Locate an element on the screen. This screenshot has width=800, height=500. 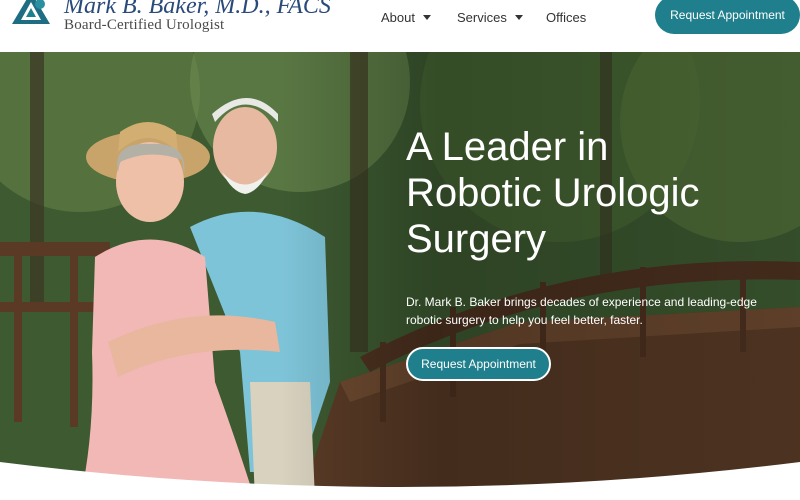
hero-title: A Leader in Robotic Urologic Surgery is located at coordinates (601, 193).